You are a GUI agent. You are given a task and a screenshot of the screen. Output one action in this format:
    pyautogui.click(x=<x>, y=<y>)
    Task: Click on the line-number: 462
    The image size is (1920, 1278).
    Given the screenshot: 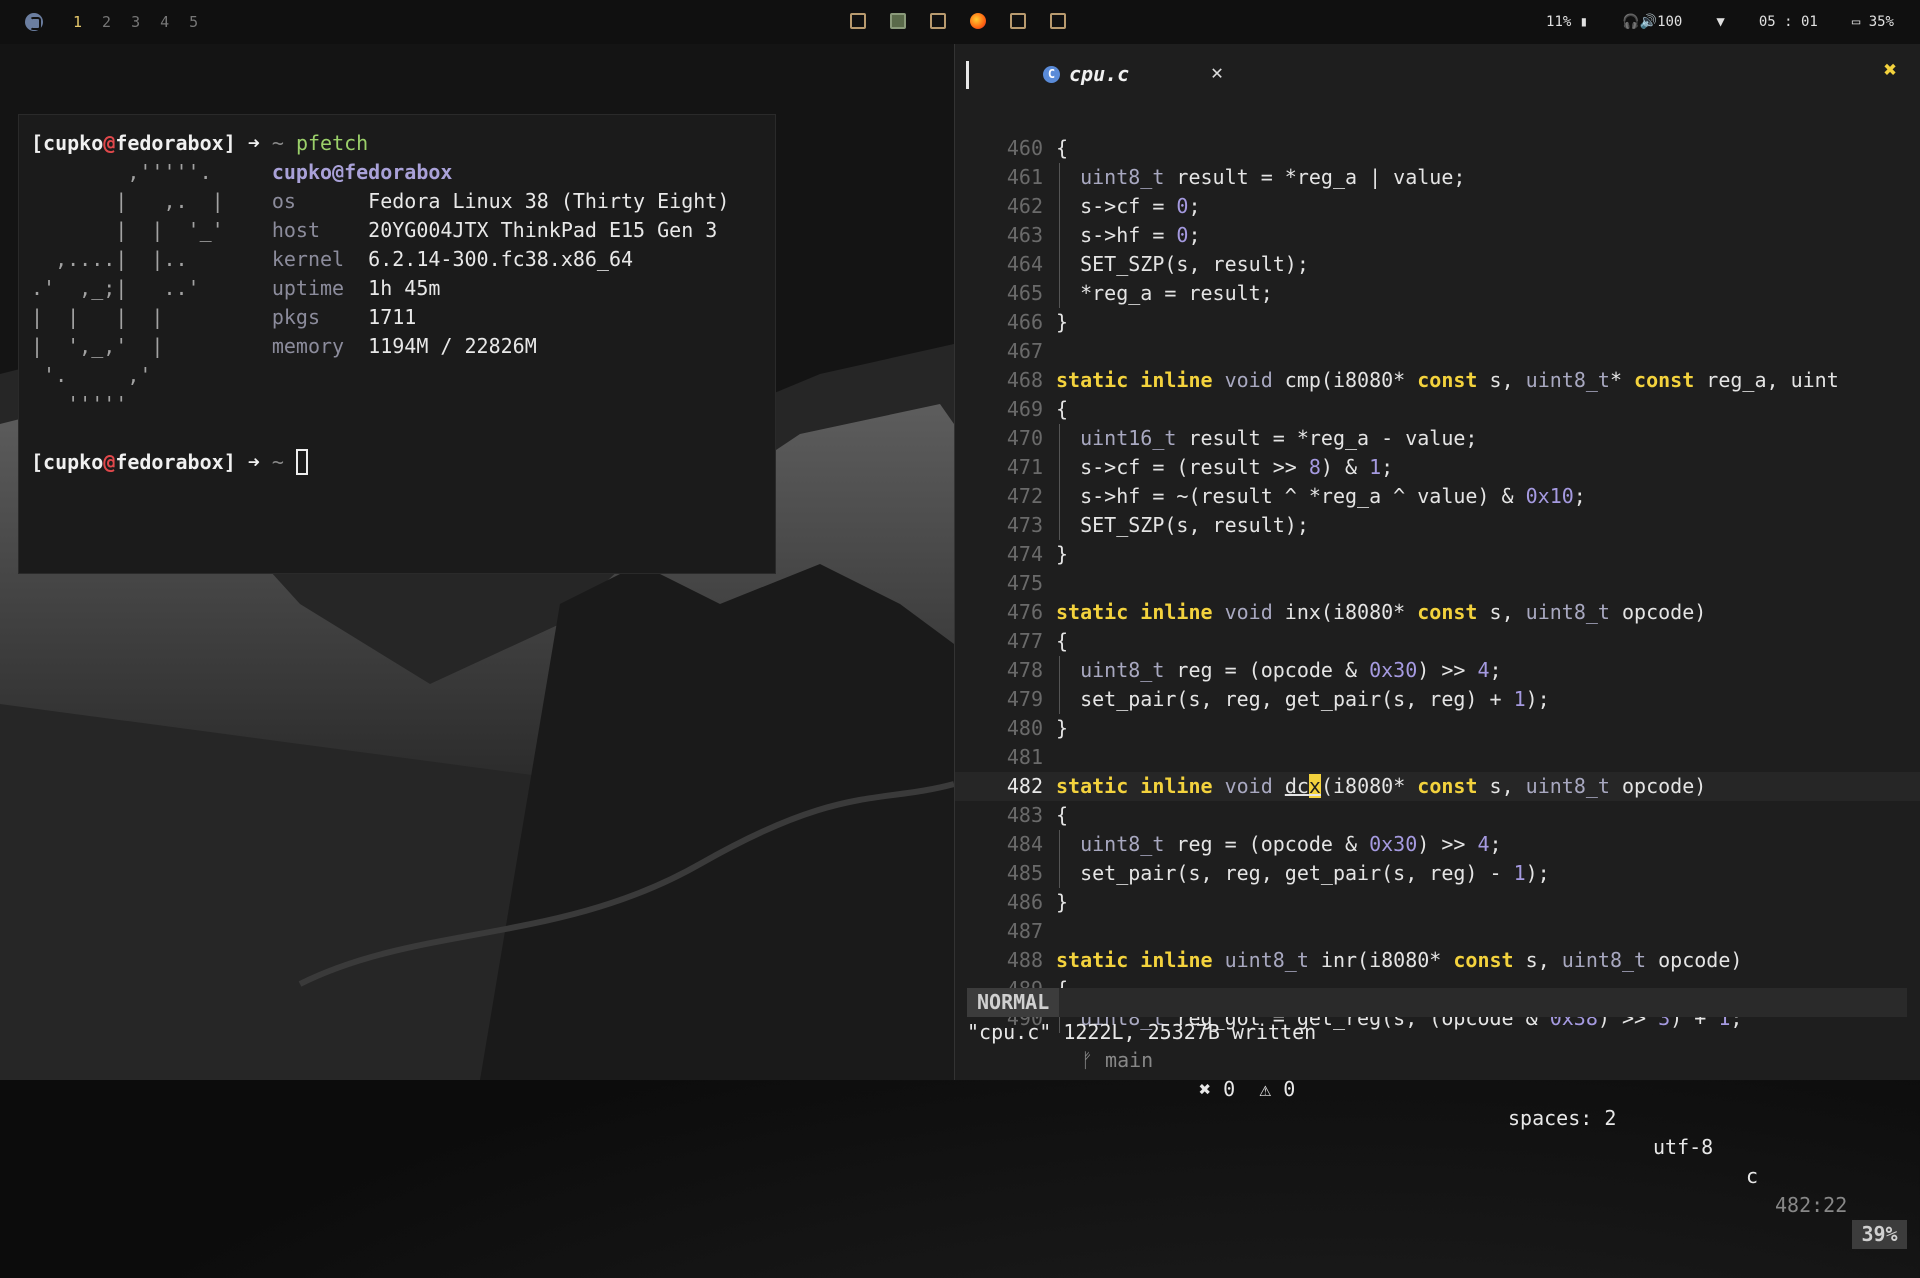 What is the action you would take?
    pyautogui.click(x=1024, y=206)
    